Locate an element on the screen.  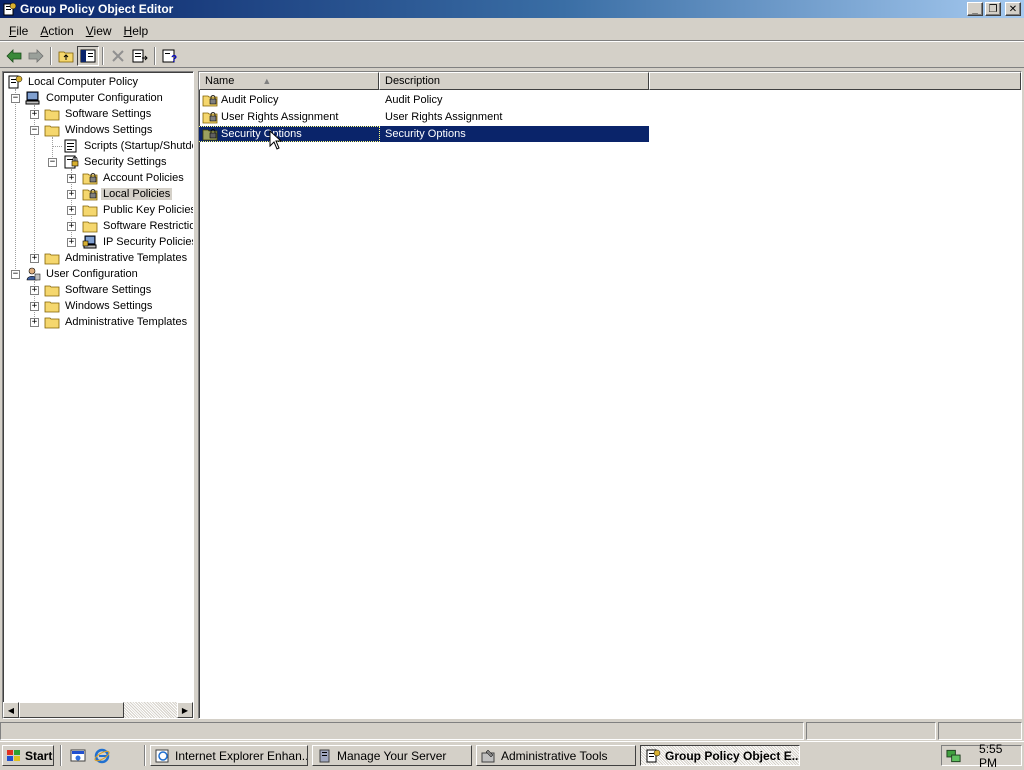
restore-icon: ❐ is located at coordinates (993, 9).